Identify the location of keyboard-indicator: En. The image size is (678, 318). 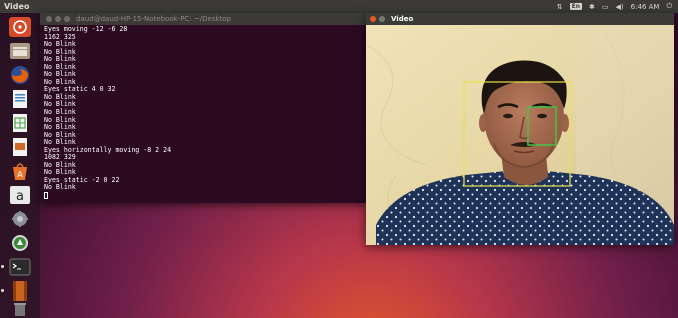
(576, 6).